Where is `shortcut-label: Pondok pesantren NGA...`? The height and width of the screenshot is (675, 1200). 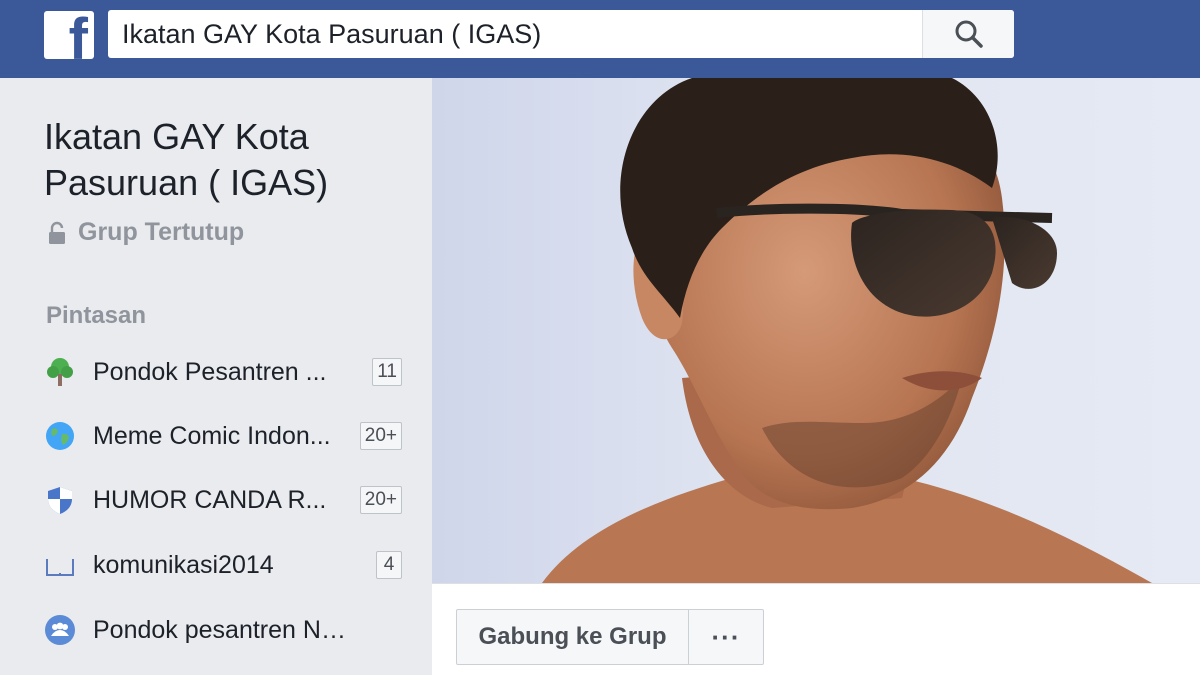
shortcut-label: Pondok pesantren NGA... is located at coordinates (220, 629).